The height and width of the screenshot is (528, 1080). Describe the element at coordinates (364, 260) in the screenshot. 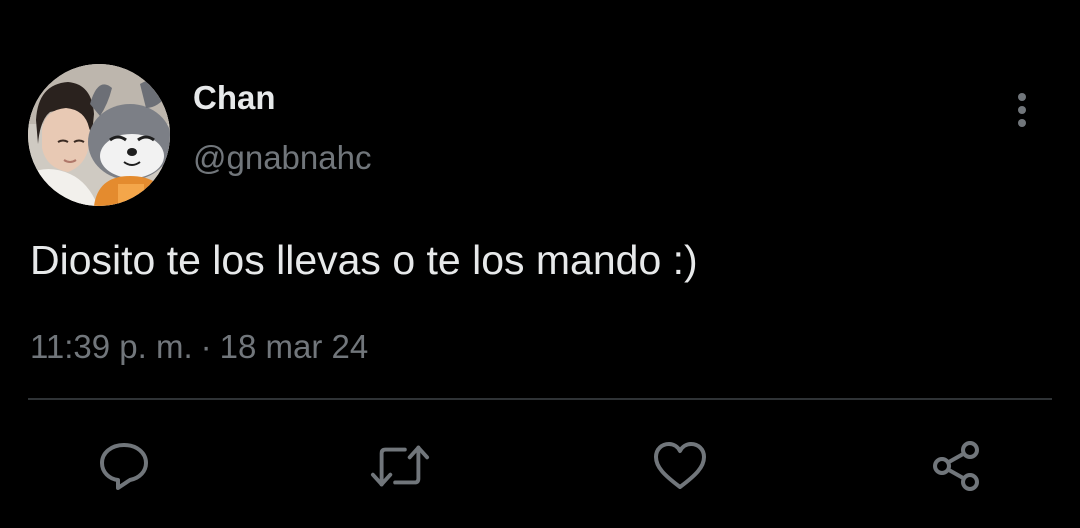

I see `tweet-text: Diosito te los llevas o te los mando :)` at that location.